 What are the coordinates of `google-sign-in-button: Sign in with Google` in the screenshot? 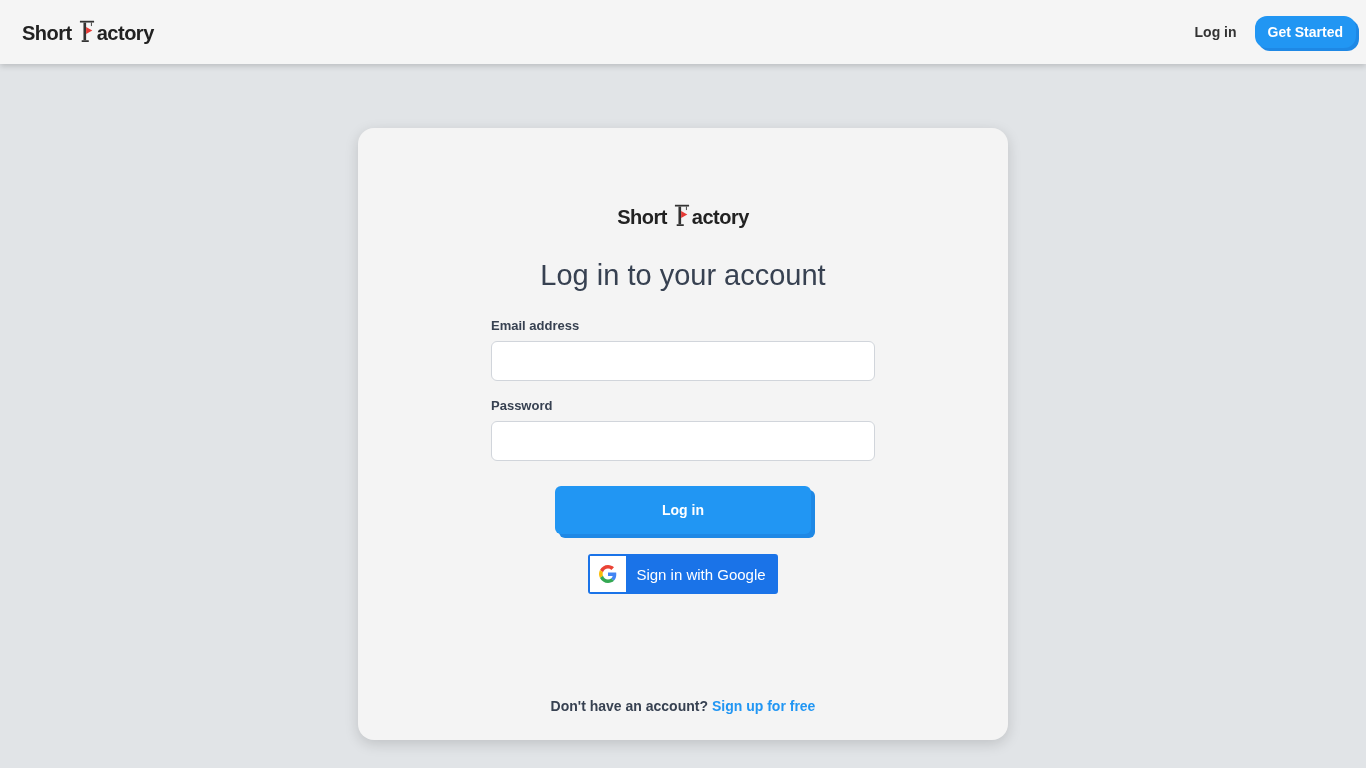 It's located at (683, 574).